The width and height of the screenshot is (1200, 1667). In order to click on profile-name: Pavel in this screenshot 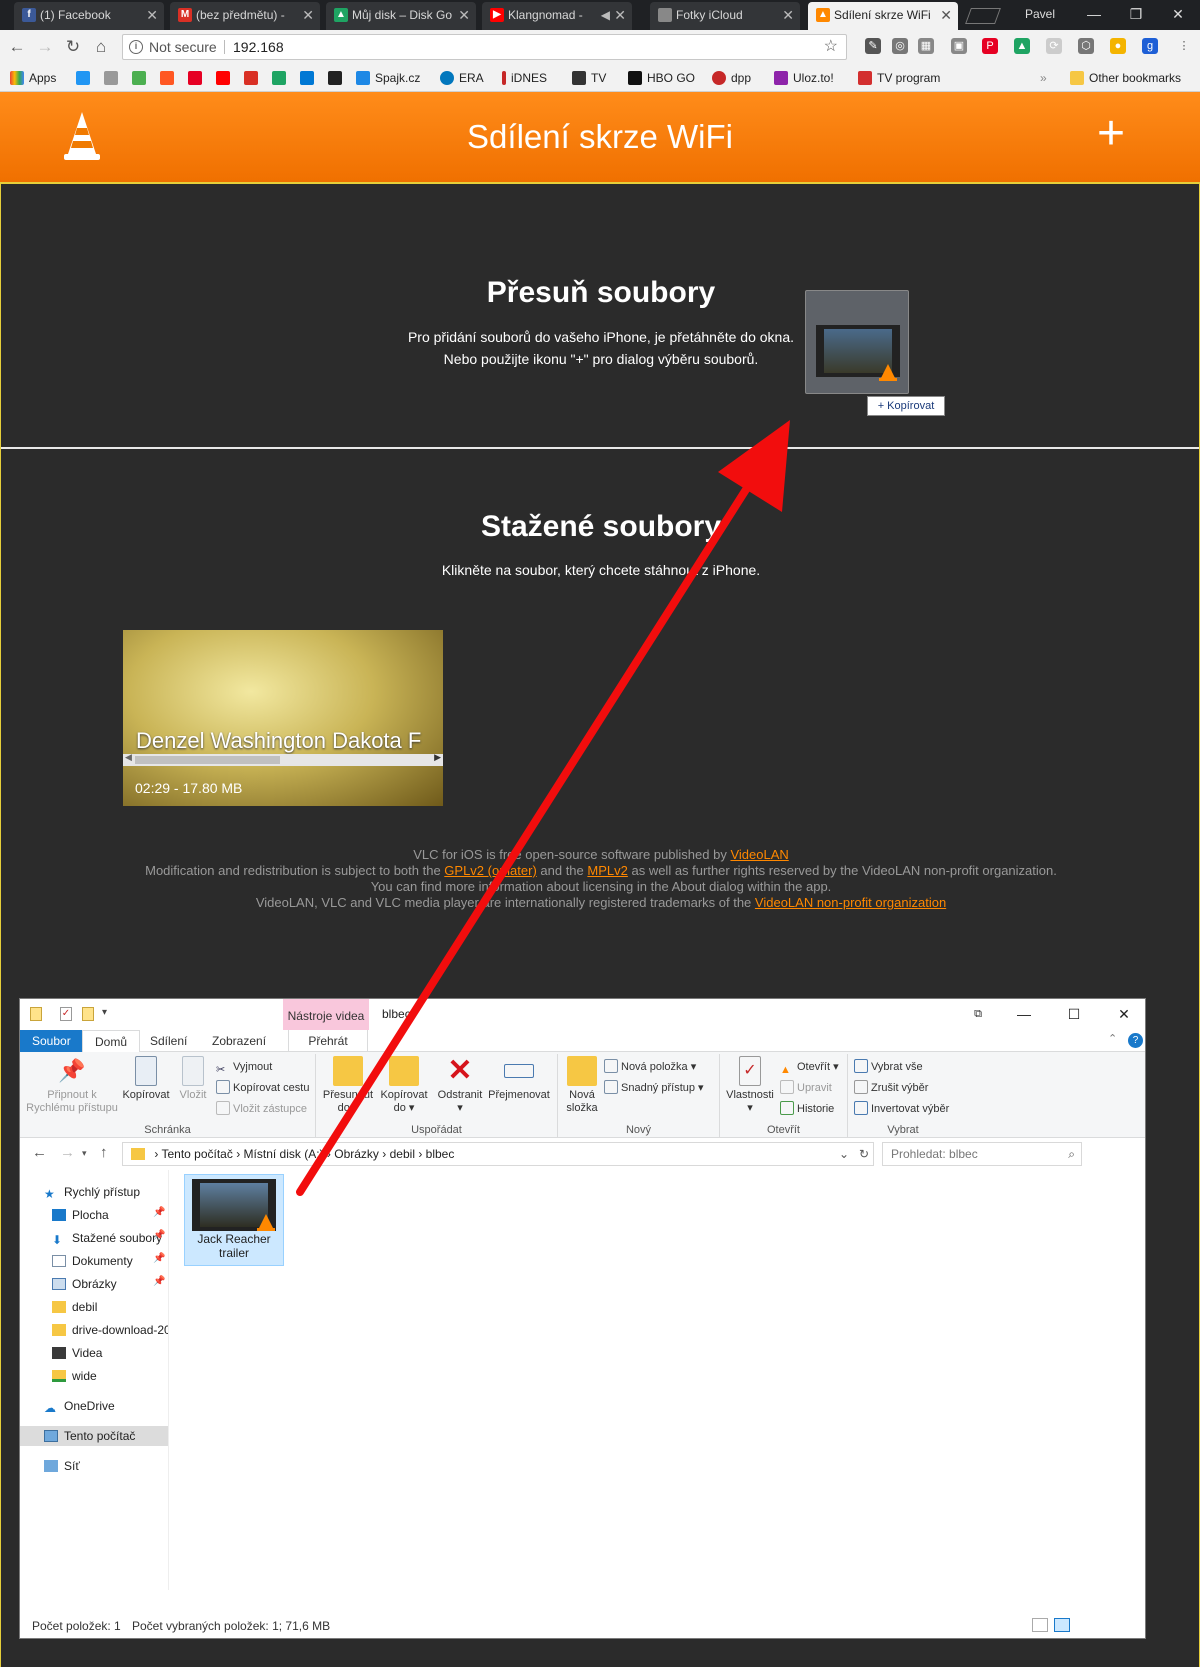, I will do `click(1040, 15)`.